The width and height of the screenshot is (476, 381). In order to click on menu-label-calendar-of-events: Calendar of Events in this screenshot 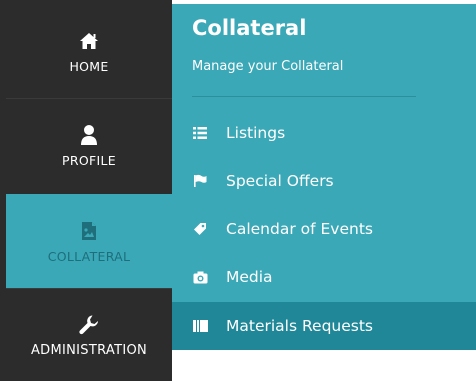, I will do `click(299, 229)`.